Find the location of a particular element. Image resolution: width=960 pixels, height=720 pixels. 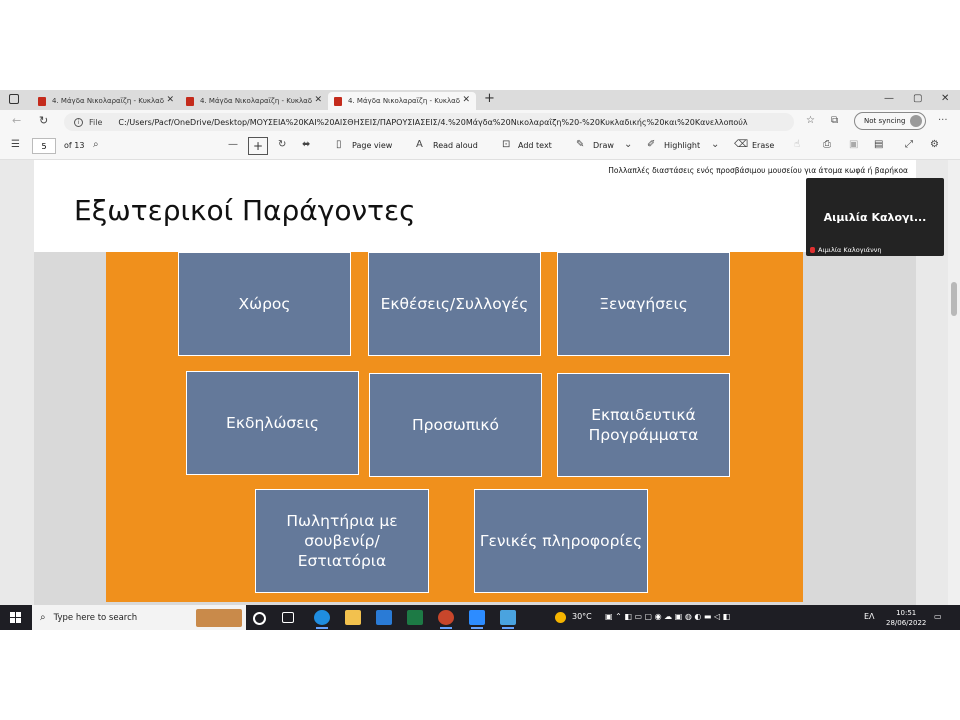

box-staff: Προσωπικό is located at coordinates (455, 425).